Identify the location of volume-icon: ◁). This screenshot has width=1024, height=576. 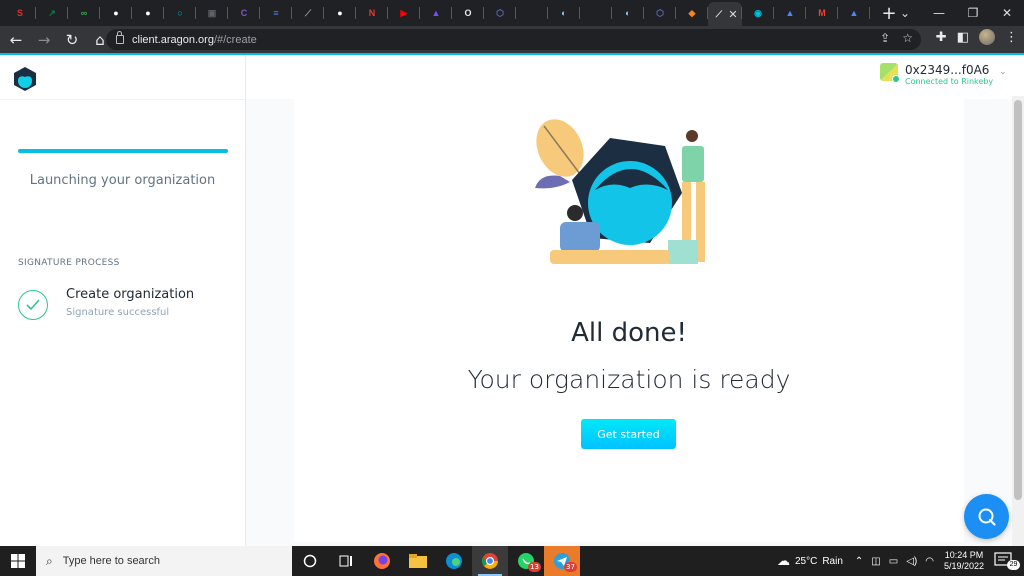
(911, 561).